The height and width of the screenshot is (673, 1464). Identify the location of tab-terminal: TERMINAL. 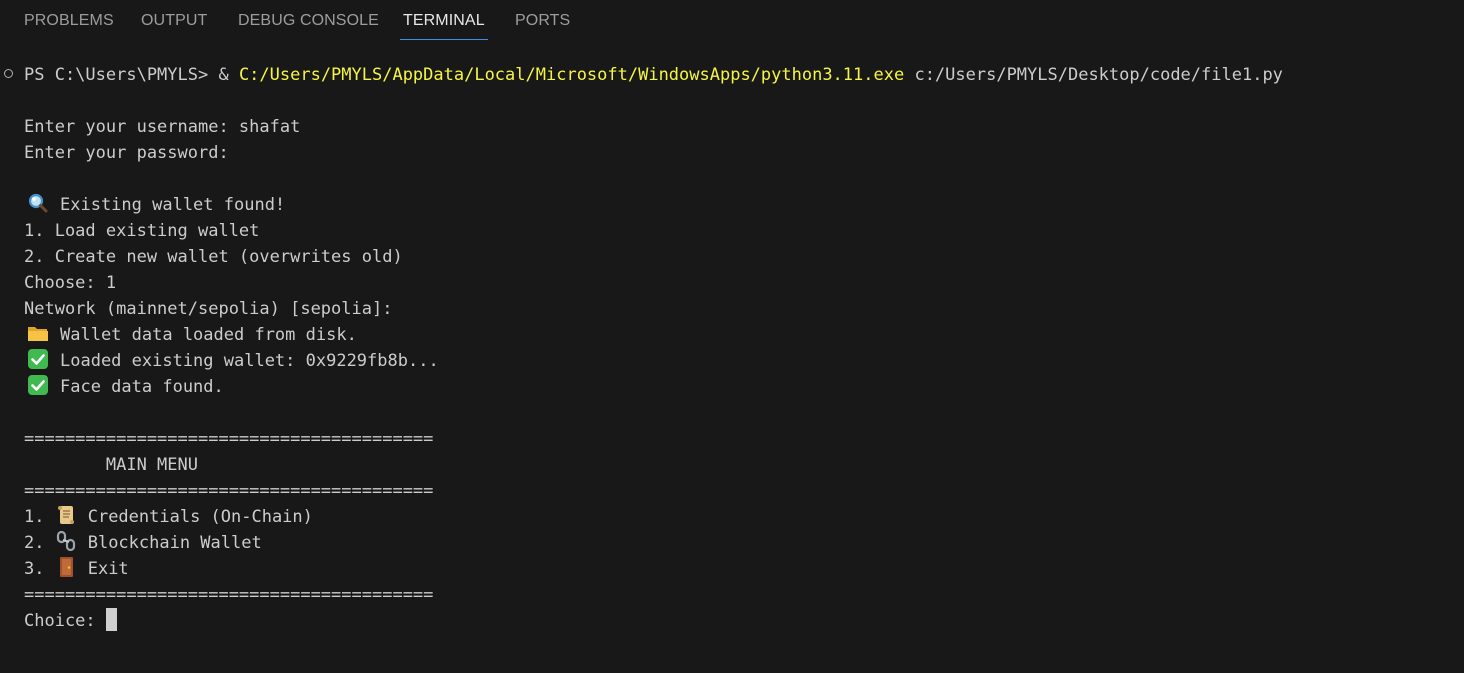
(444, 26).